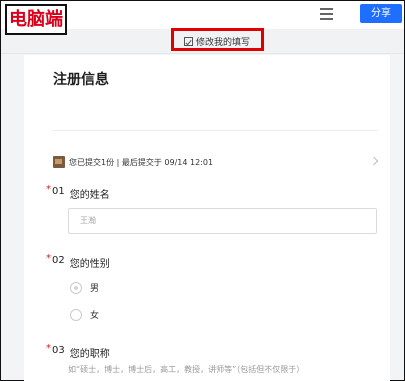 The image size is (405, 381). I want to click on divider, so click(215, 130).